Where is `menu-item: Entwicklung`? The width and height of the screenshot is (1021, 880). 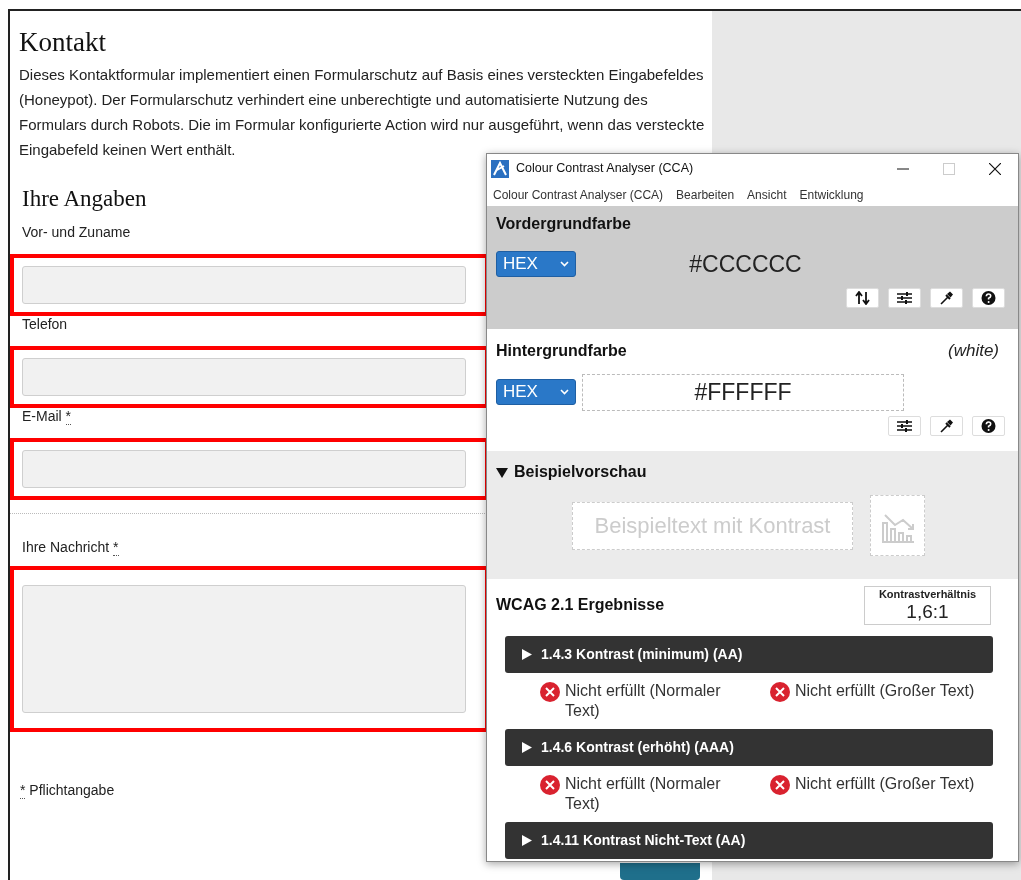
menu-item: Entwicklung is located at coordinates (831, 194).